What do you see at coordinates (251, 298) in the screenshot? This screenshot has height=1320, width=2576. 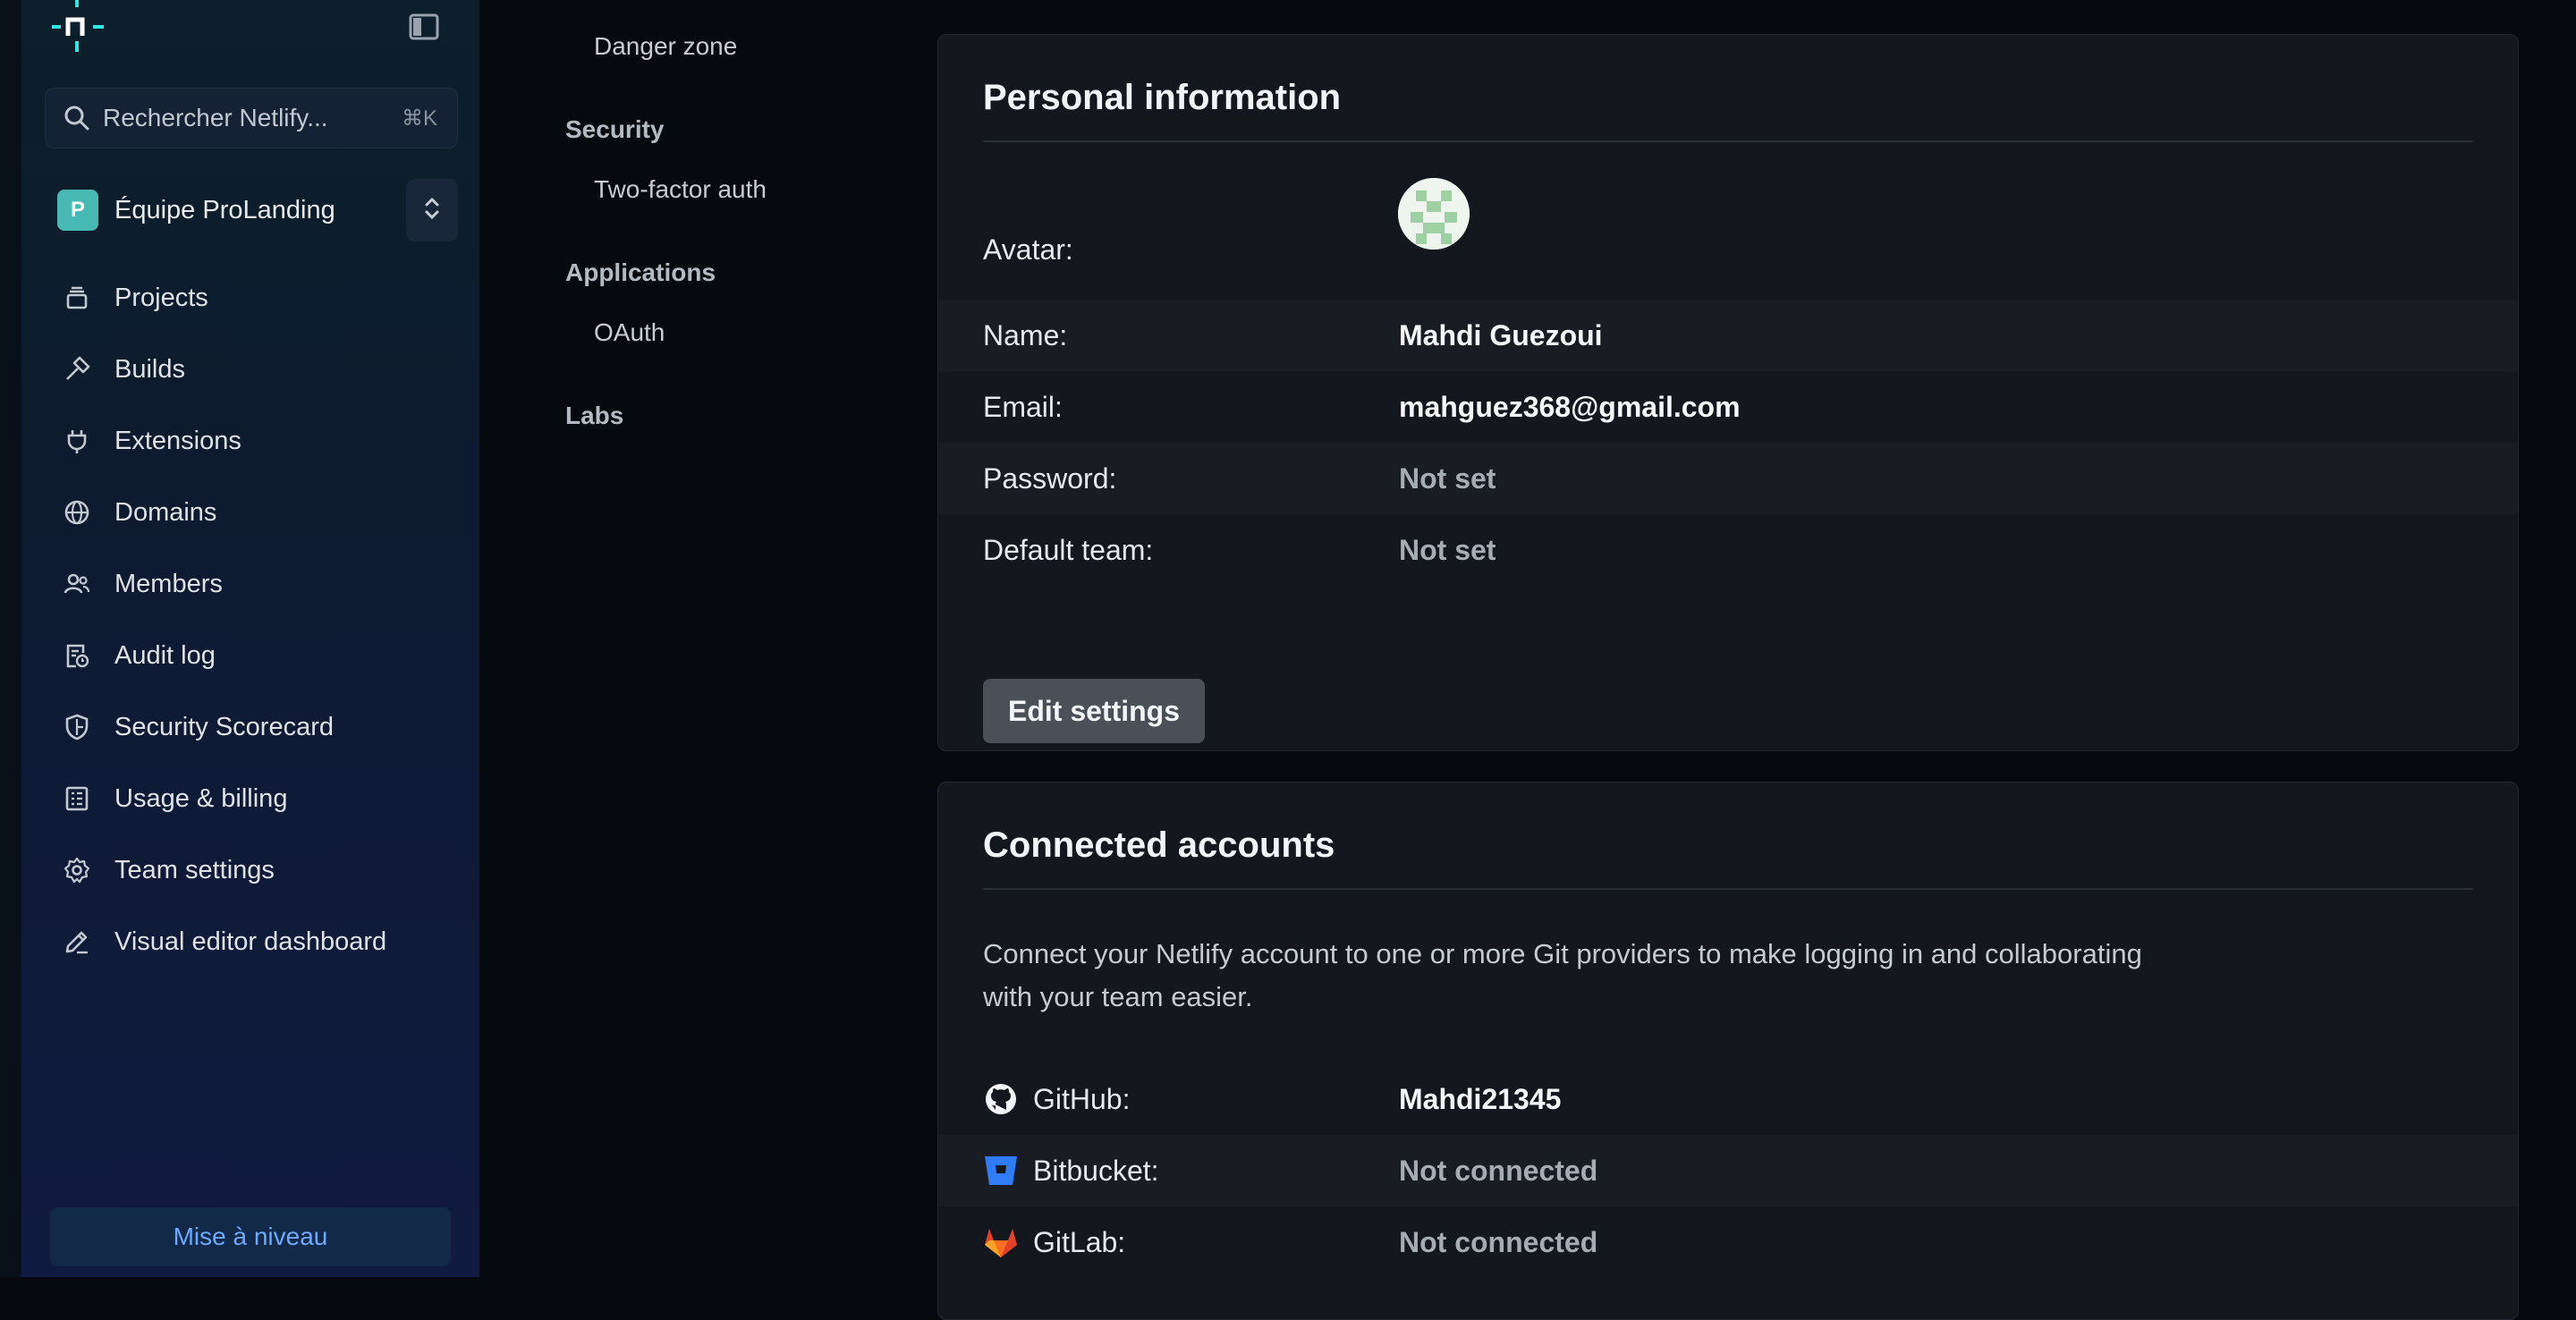 I see `sidebar-item-projects: Projects` at bounding box center [251, 298].